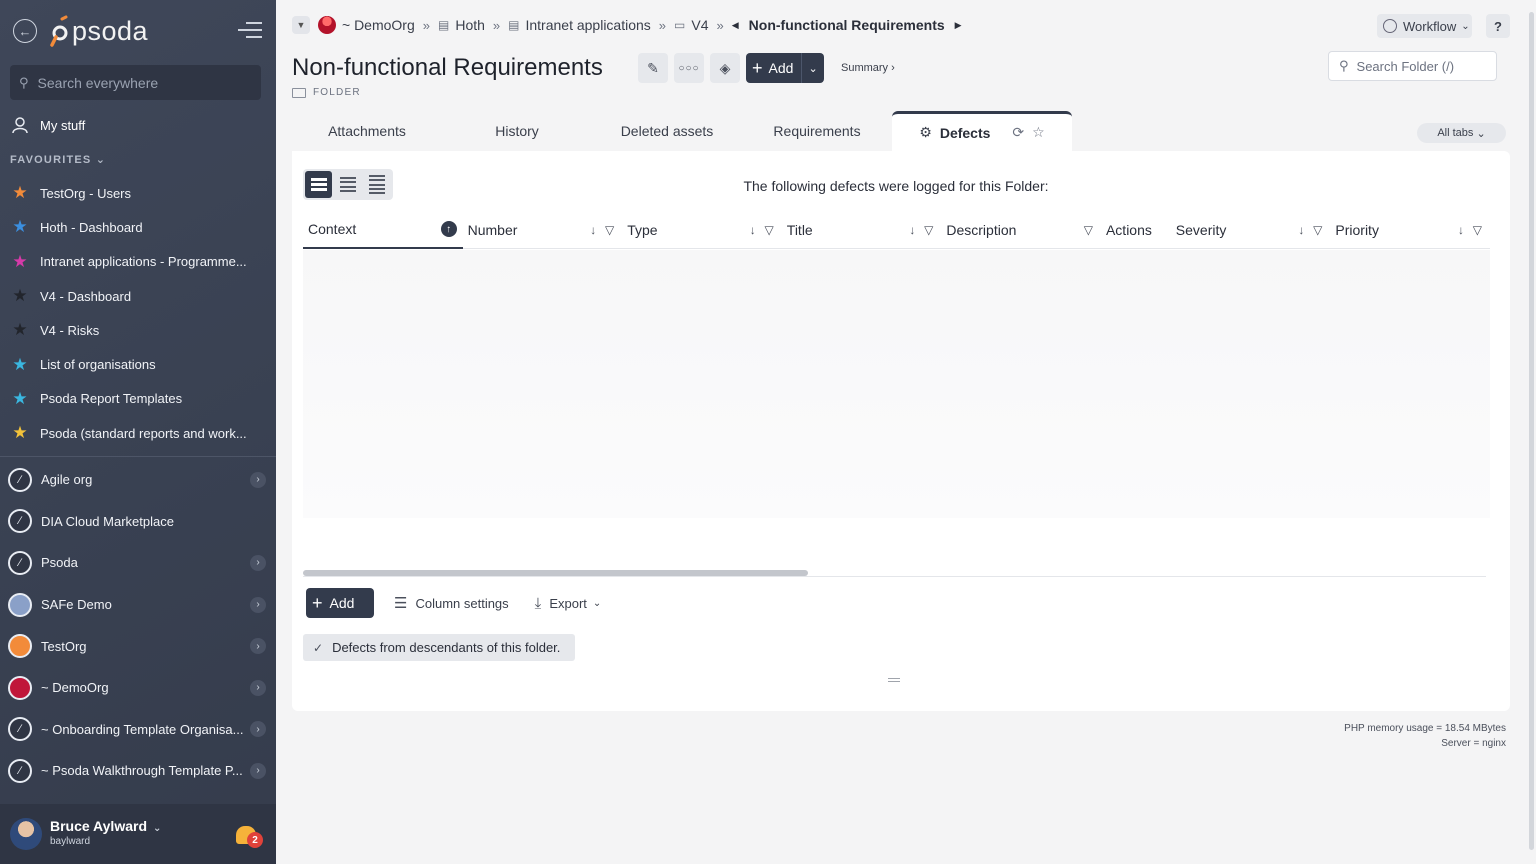  I want to click on column-header-actions: Actions, so click(1136, 230).